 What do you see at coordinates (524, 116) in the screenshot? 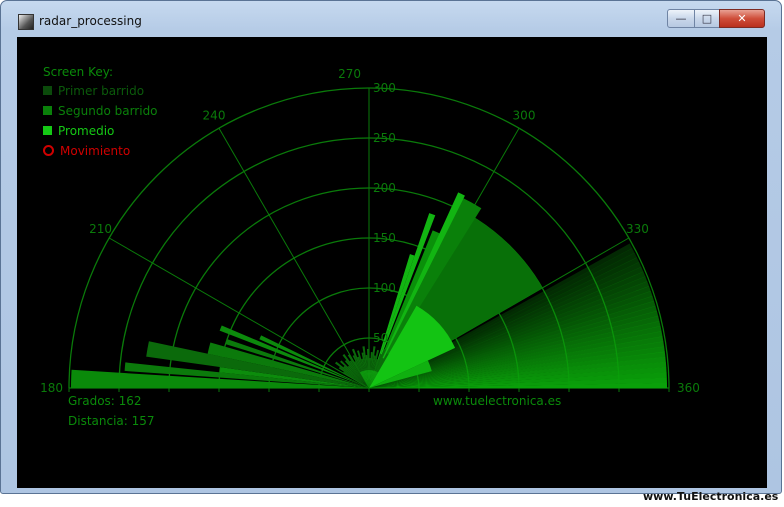
I see `angle-label: 300` at bounding box center [524, 116].